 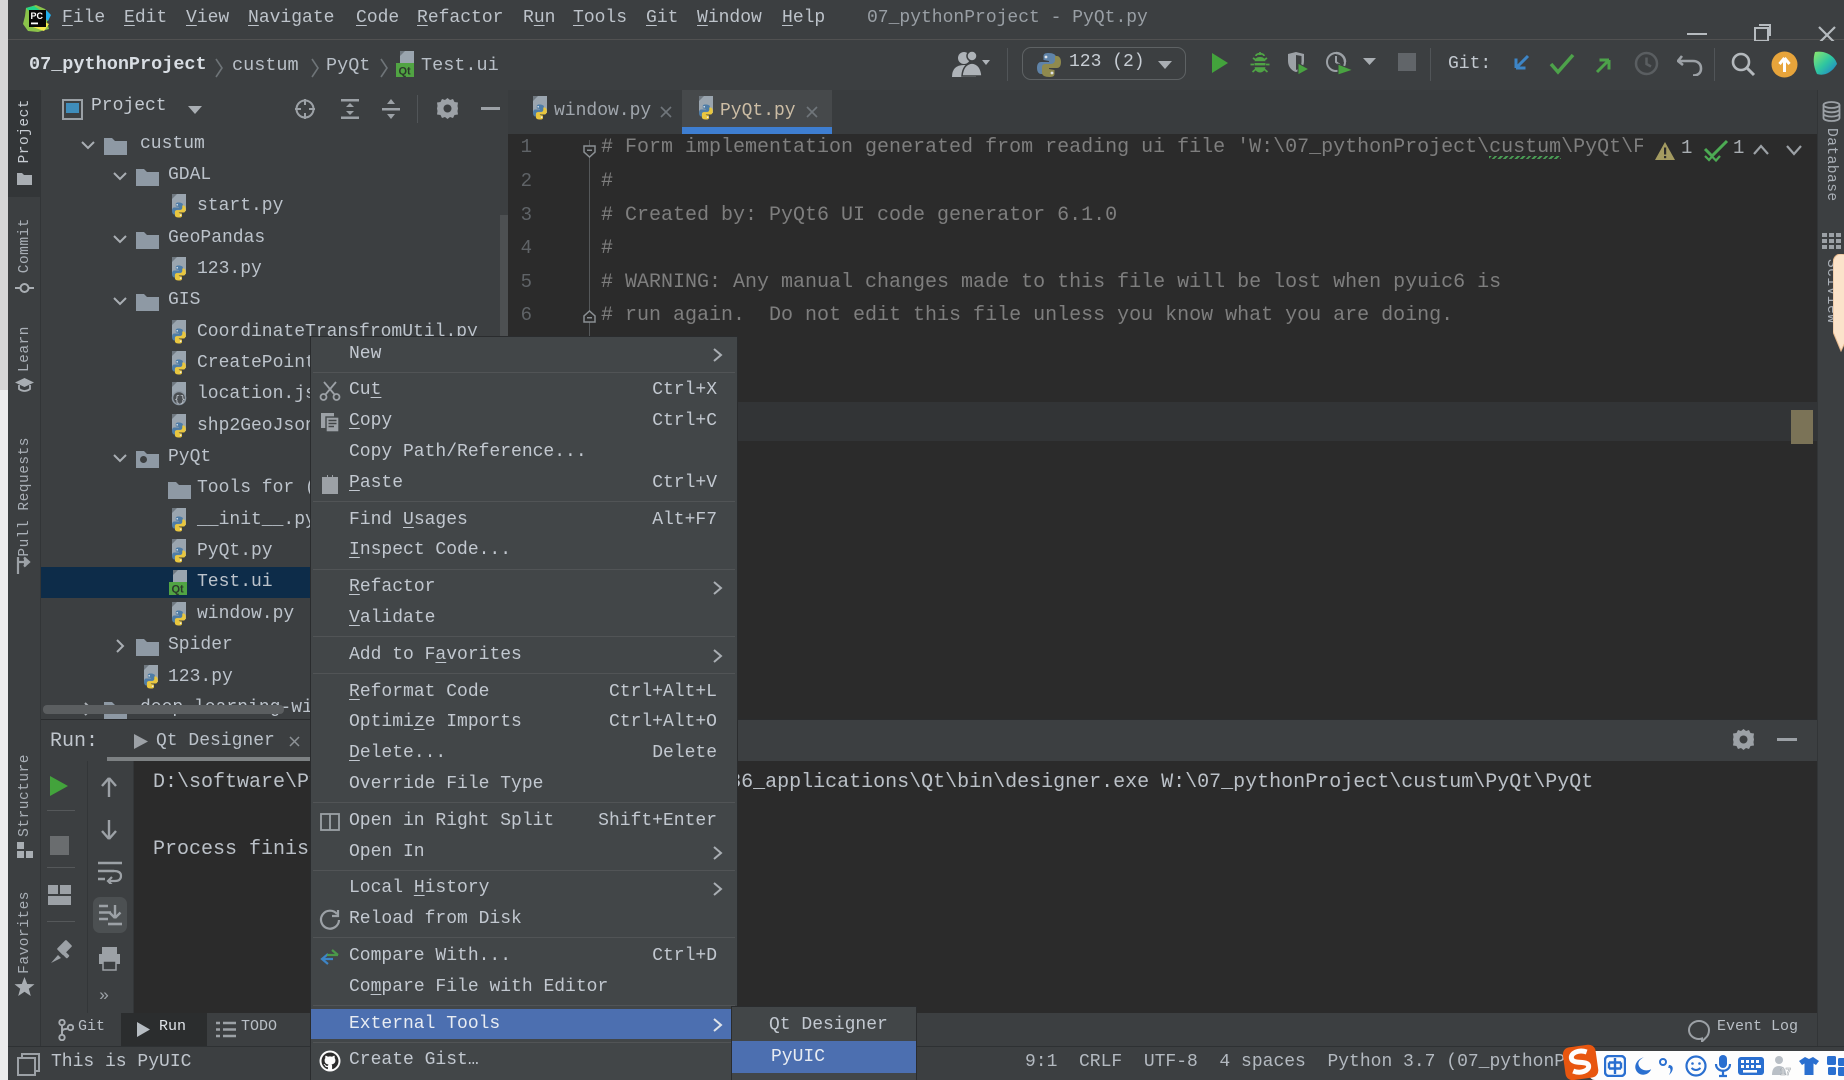 I want to click on svg-text: PC, so click(x=37, y=16).